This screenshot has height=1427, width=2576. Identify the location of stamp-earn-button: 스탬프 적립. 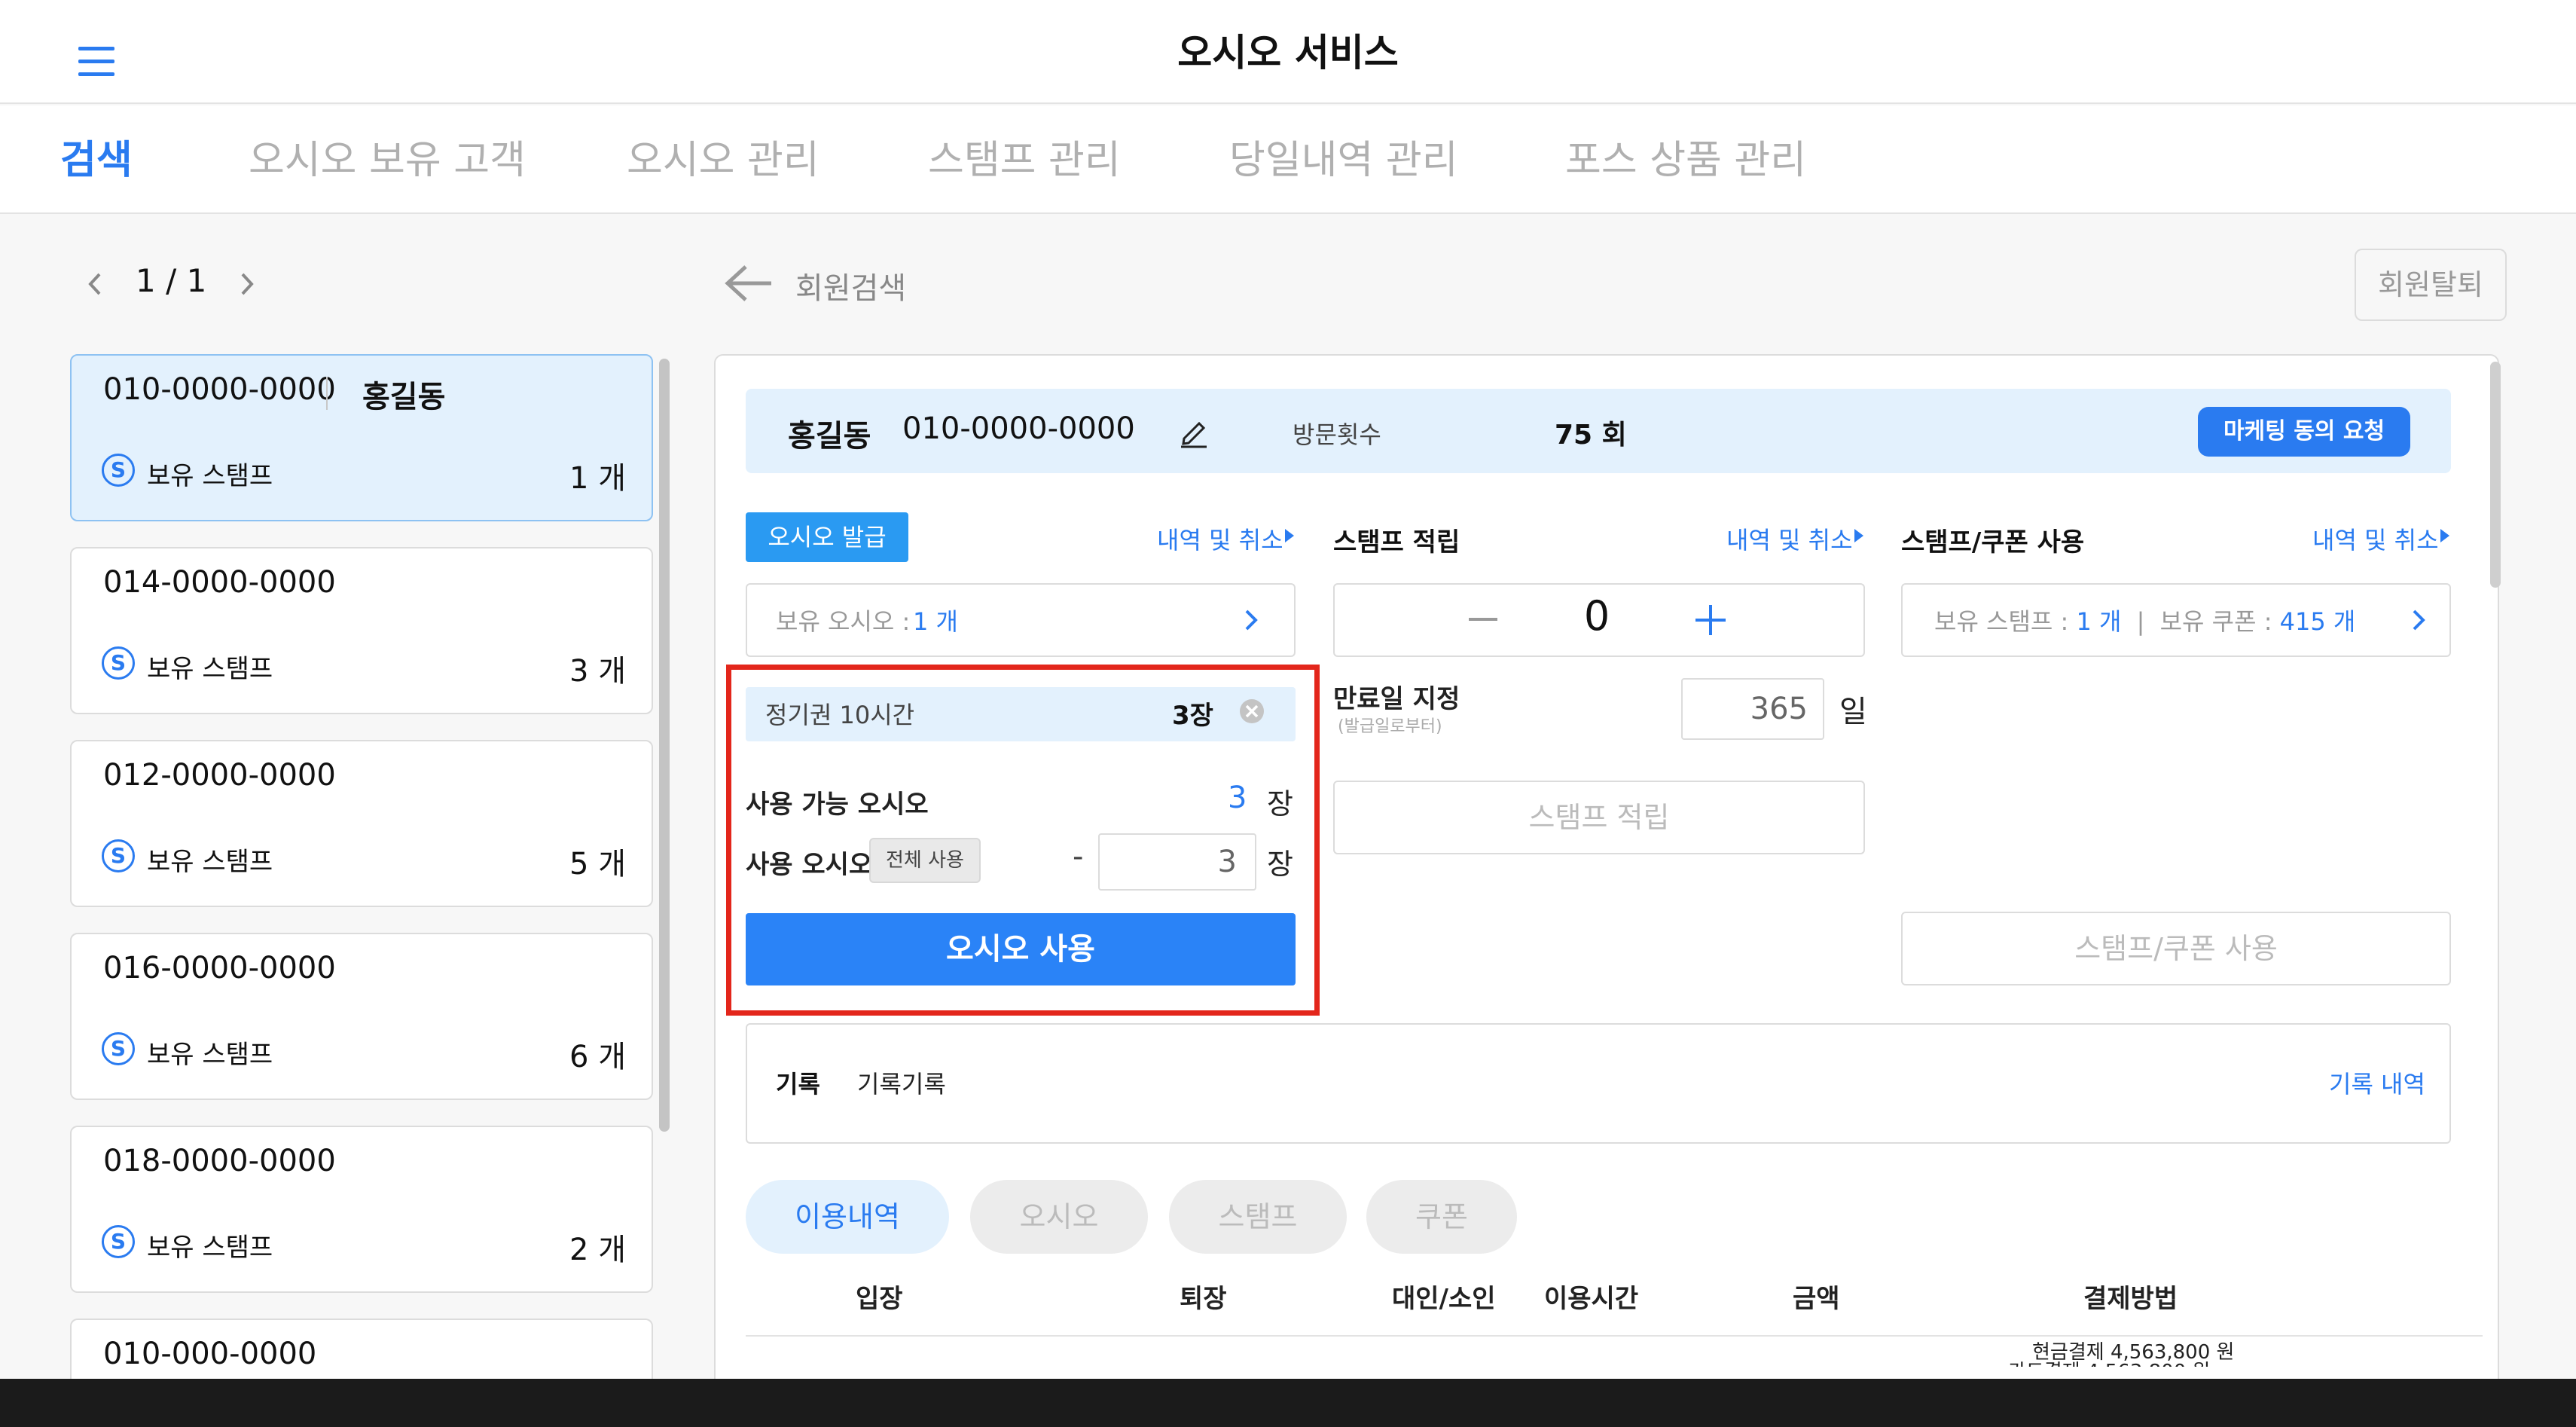
(1599, 818).